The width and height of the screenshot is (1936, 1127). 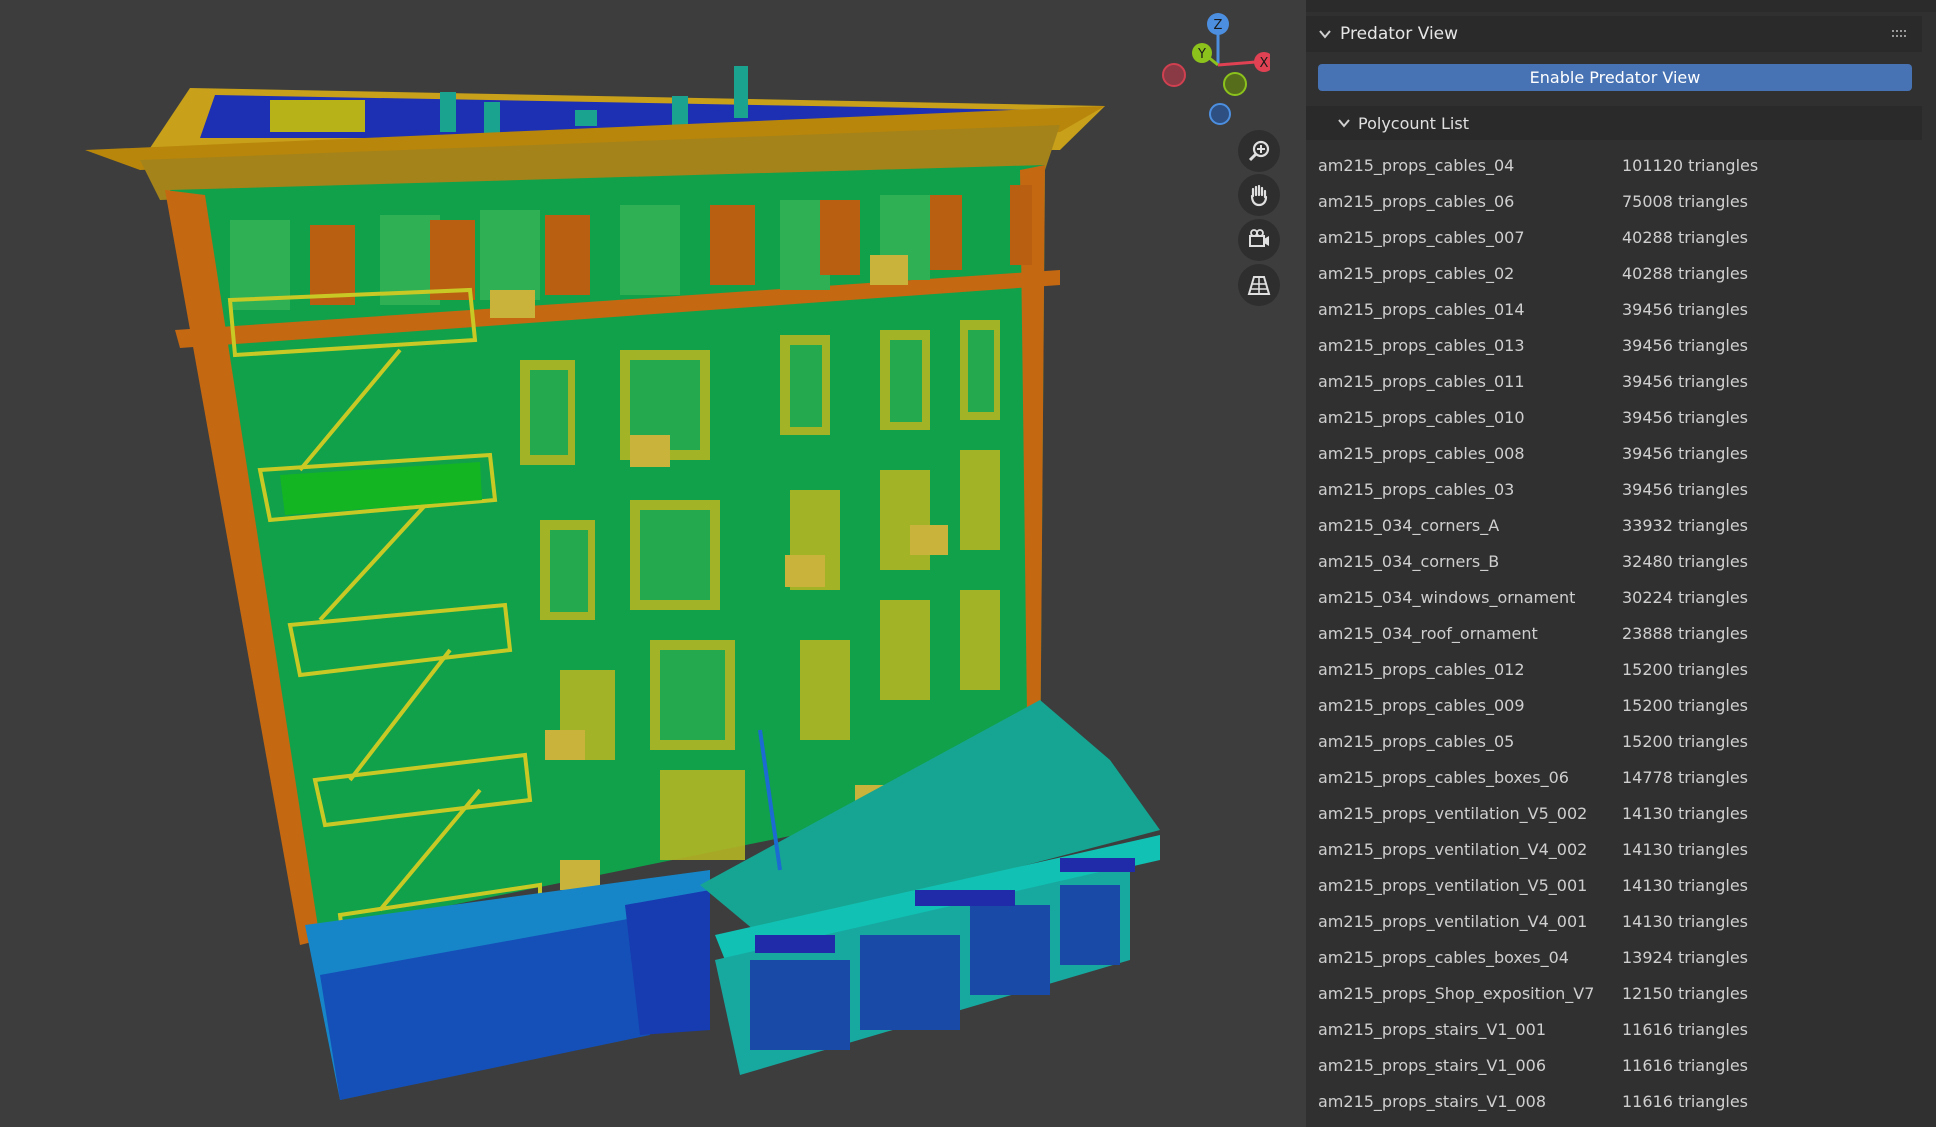 I want to click on zoom-icon, so click(x=1259, y=151).